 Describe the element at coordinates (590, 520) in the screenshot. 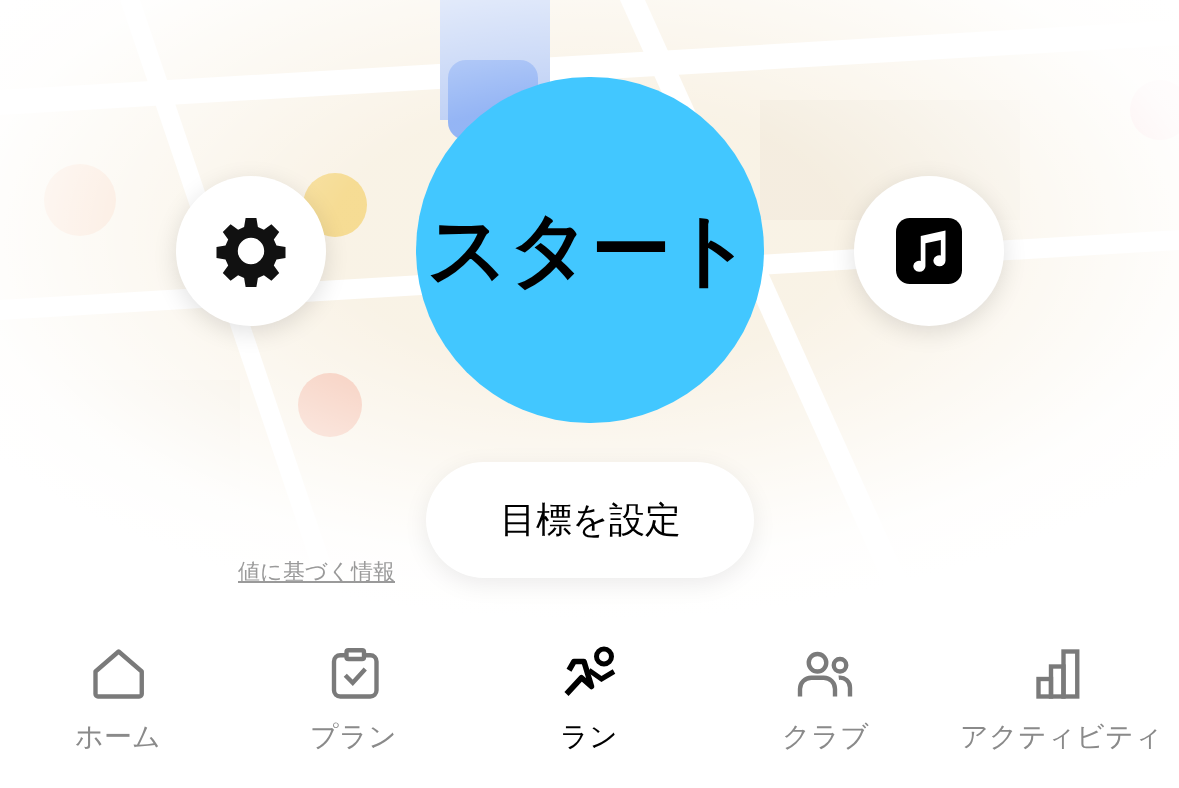

I see `goal-button: 目標を設定` at that location.